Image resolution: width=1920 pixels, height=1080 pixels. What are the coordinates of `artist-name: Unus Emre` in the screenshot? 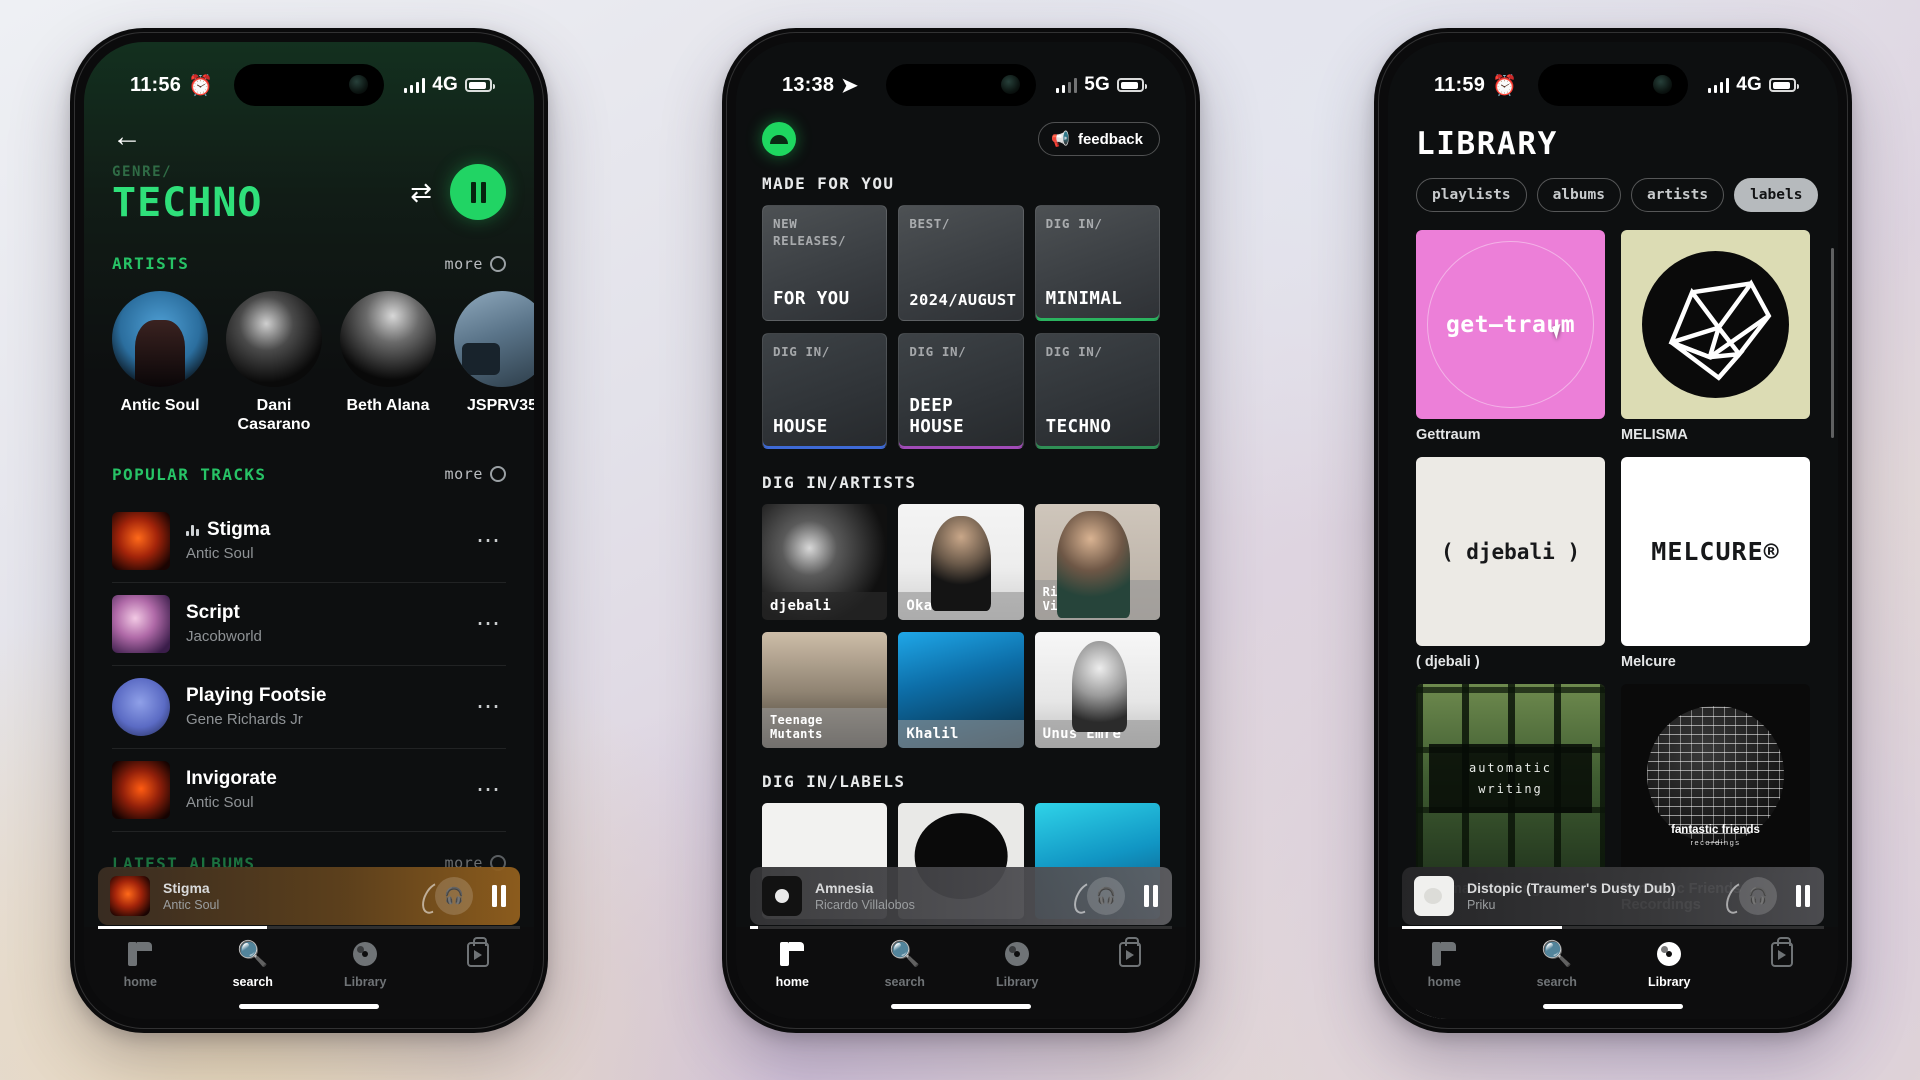 It's located at (1097, 733).